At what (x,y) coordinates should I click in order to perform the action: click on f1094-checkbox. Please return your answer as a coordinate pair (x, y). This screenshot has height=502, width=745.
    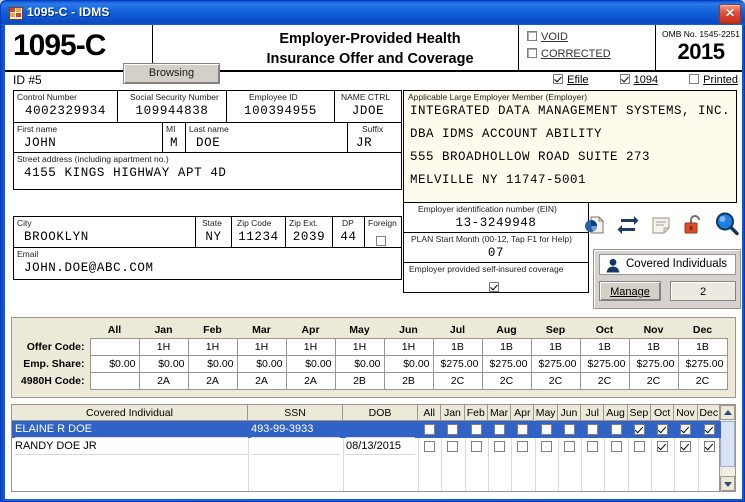
    Looking at the image, I should click on (624, 79).